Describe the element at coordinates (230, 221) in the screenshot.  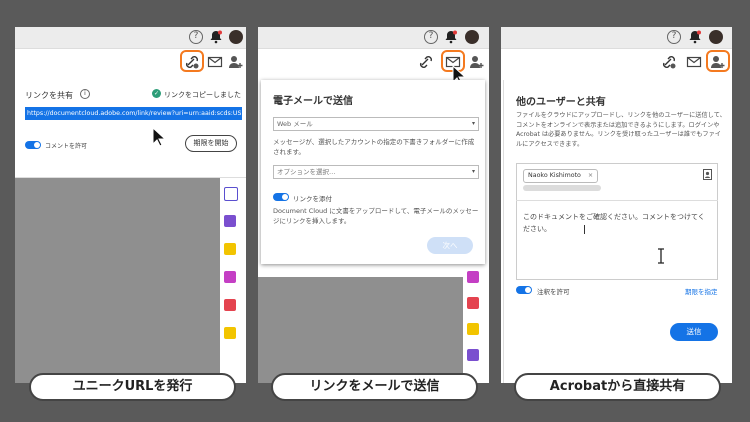
I see `pen-icon` at that location.